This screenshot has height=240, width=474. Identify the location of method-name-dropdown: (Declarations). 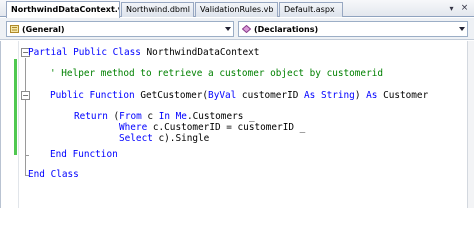
(353, 29).